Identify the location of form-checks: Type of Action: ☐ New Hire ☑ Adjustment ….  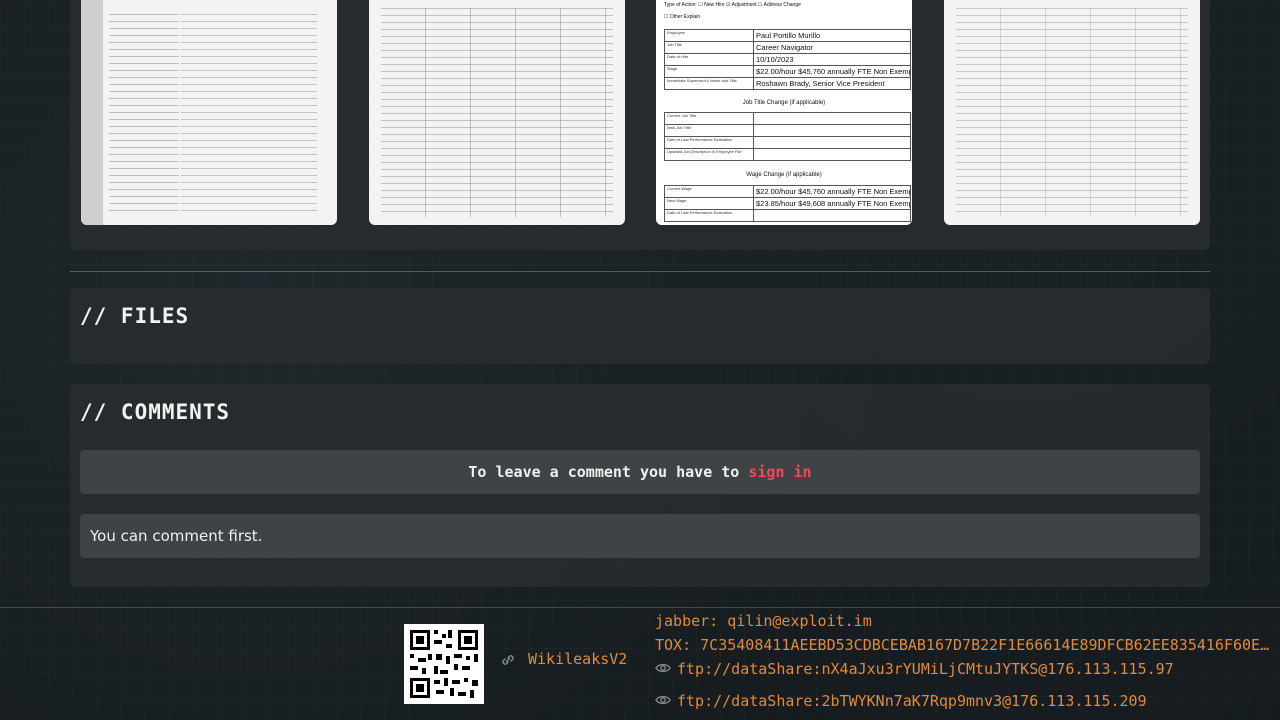
(732, 11).